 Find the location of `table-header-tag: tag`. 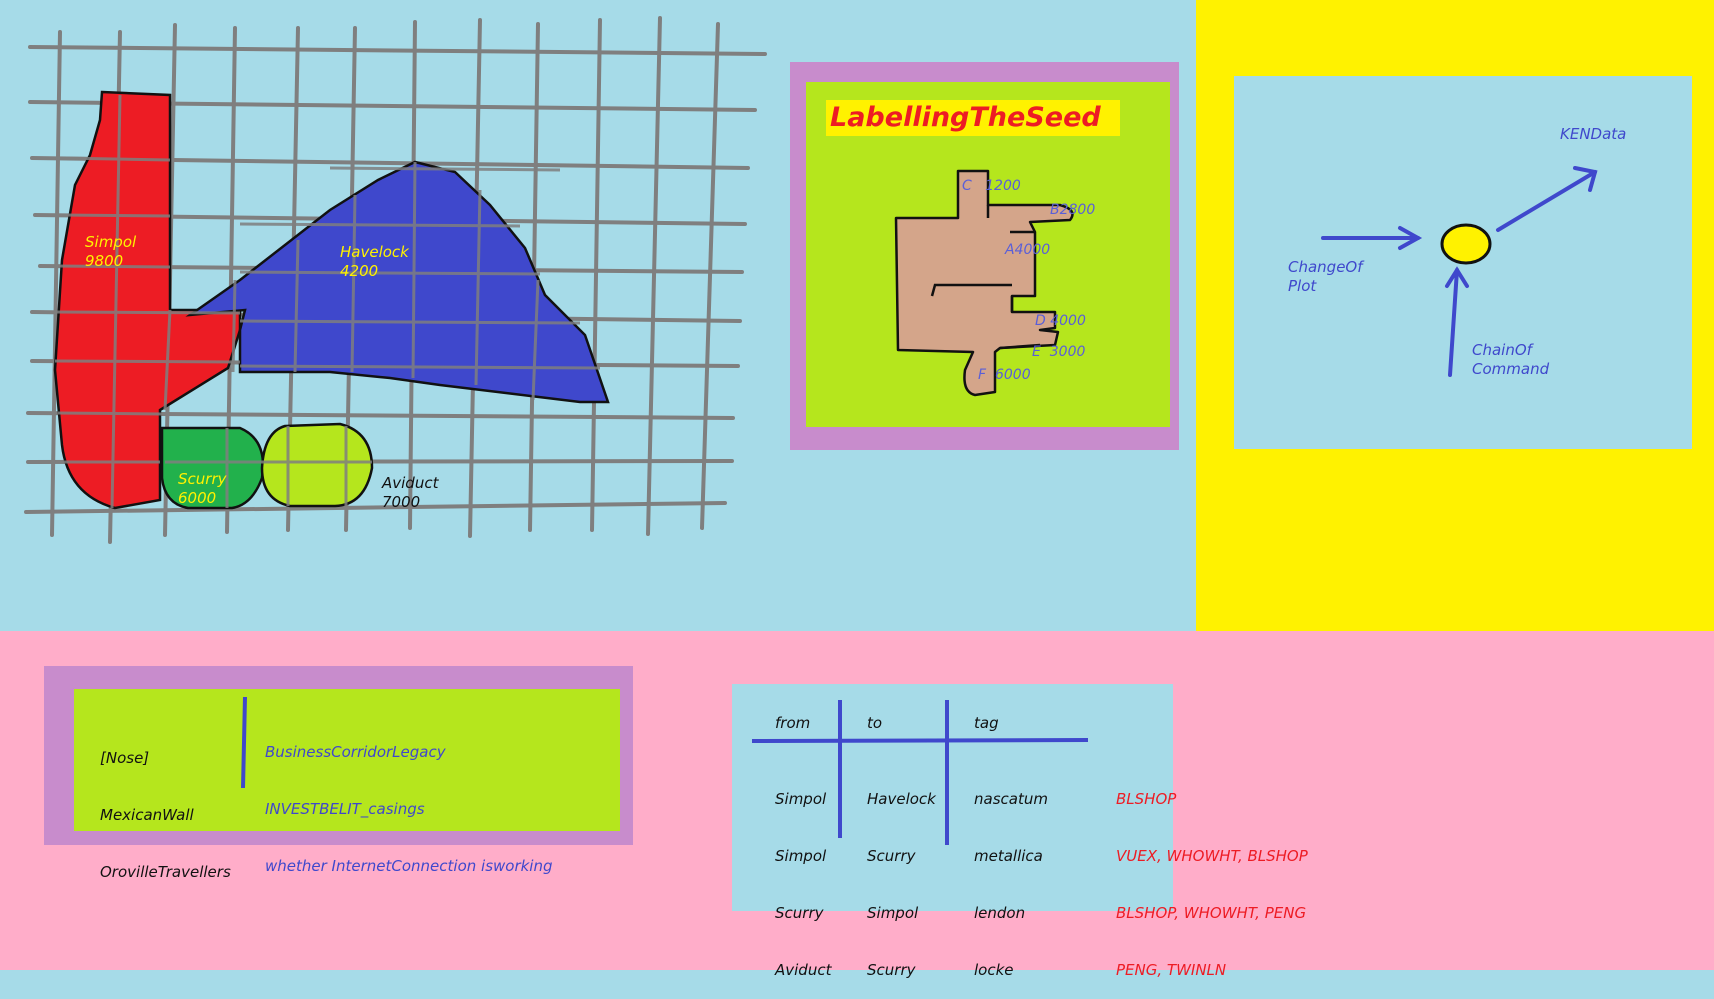

table-header-tag: tag is located at coordinates (986, 723).